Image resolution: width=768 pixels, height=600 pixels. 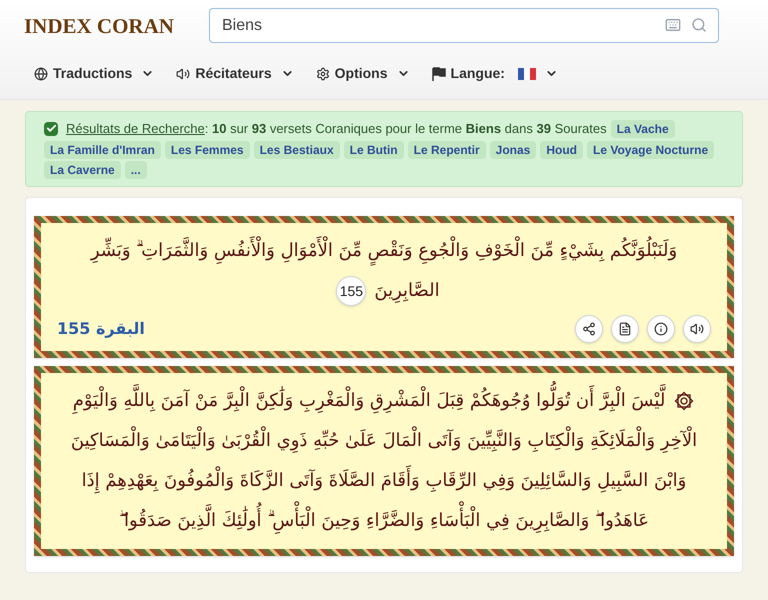 What do you see at coordinates (495, 73) in the screenshot?
I see `nav-menu-button: Langue:` at bounding box center [495, 73].